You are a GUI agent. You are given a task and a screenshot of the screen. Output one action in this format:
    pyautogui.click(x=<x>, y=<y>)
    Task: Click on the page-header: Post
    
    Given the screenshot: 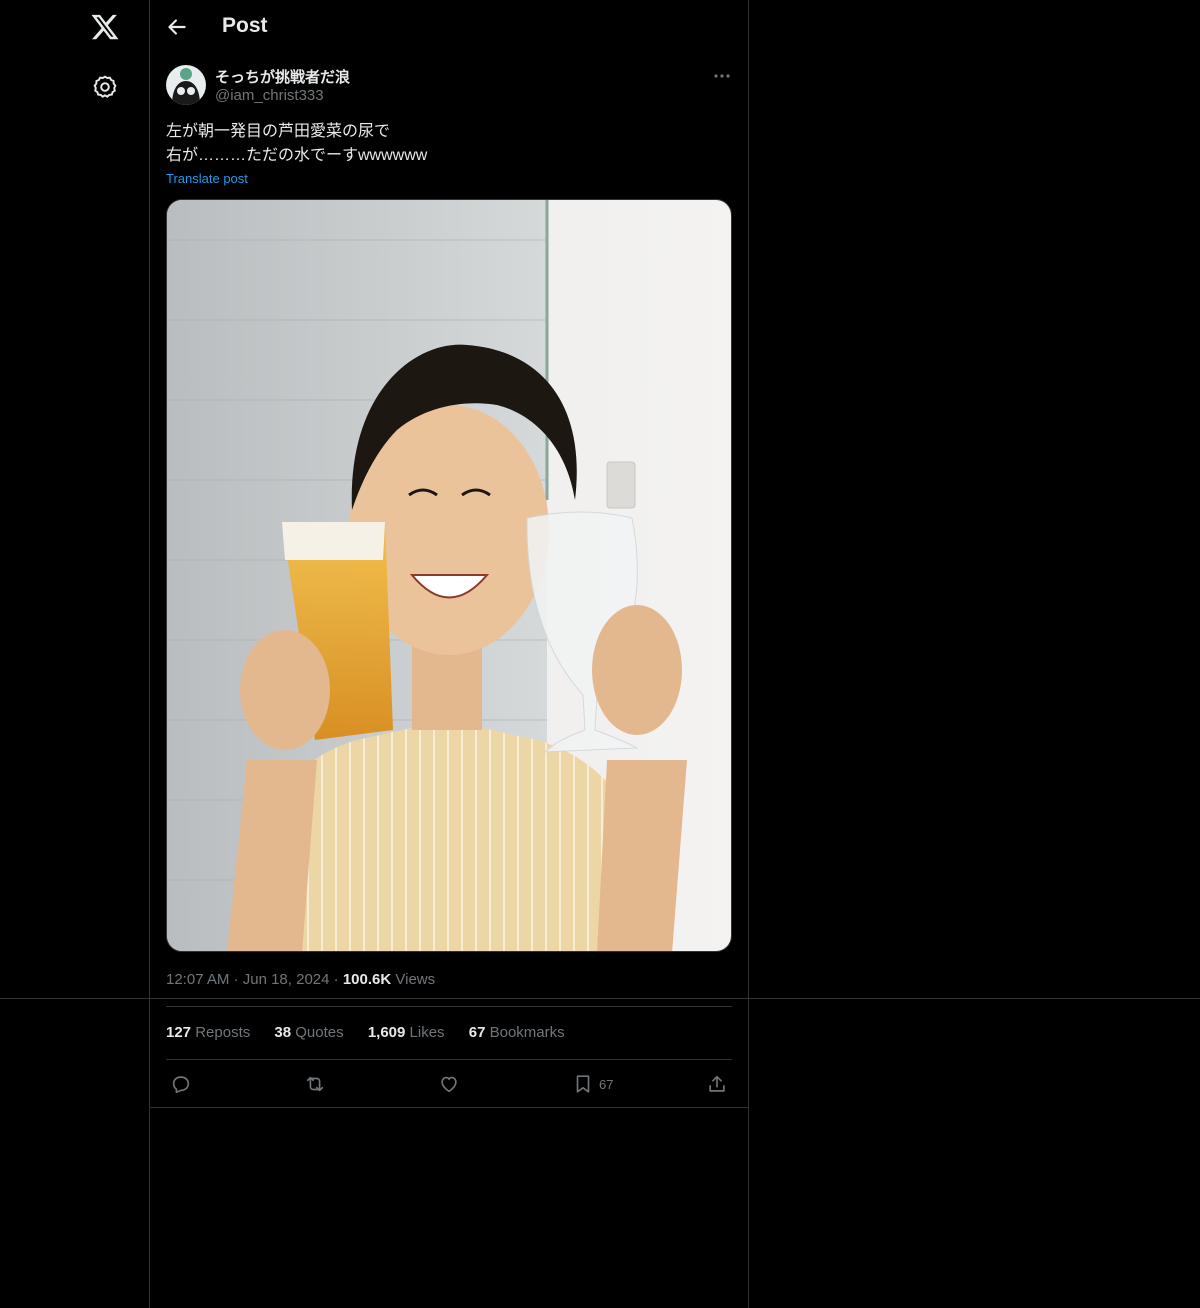 What is the action you would take?
    pyautogui.click(x=449, y=27)
    